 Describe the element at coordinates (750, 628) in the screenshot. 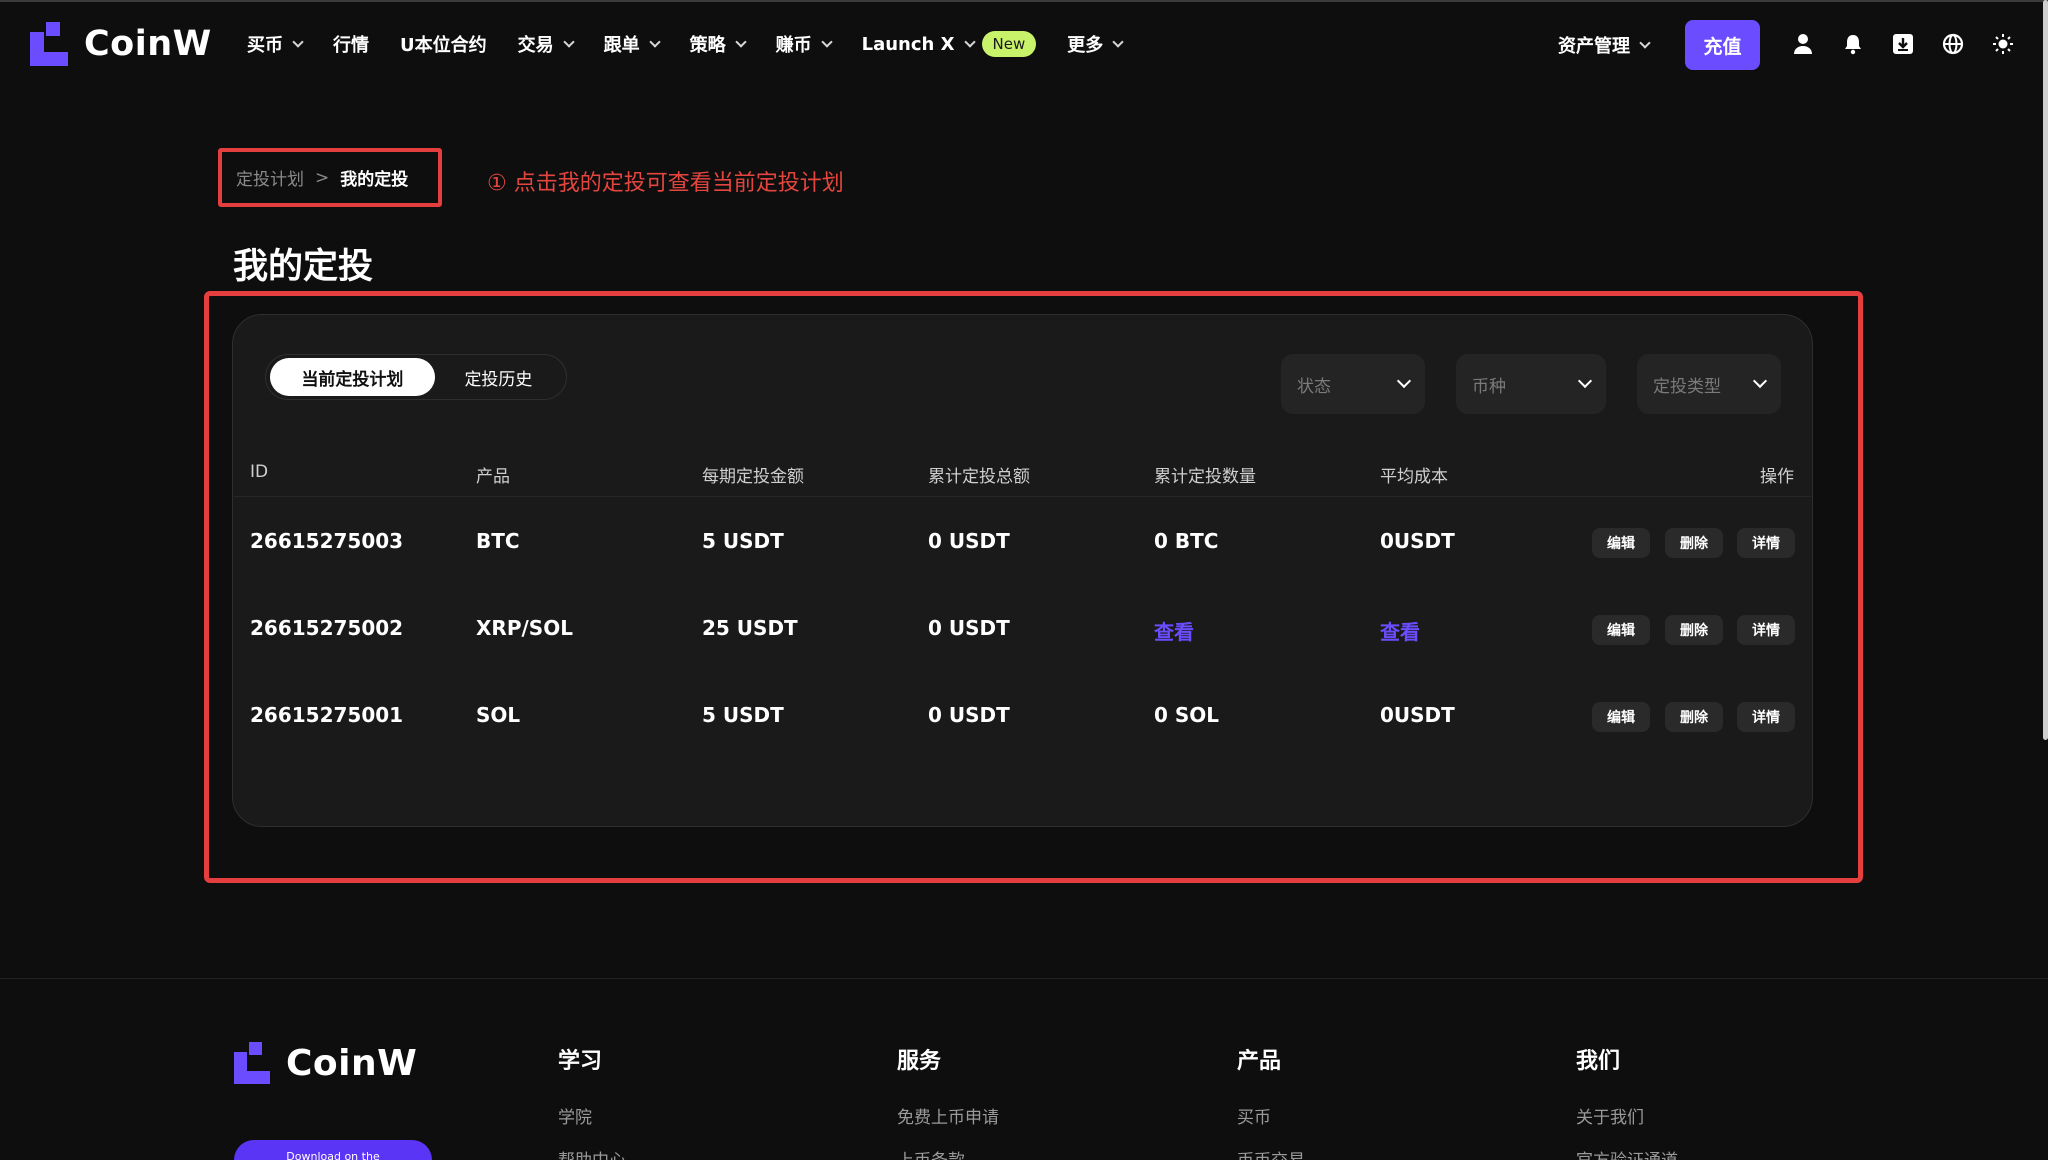

I see `cell-per-period: 25 USDT` at that location.